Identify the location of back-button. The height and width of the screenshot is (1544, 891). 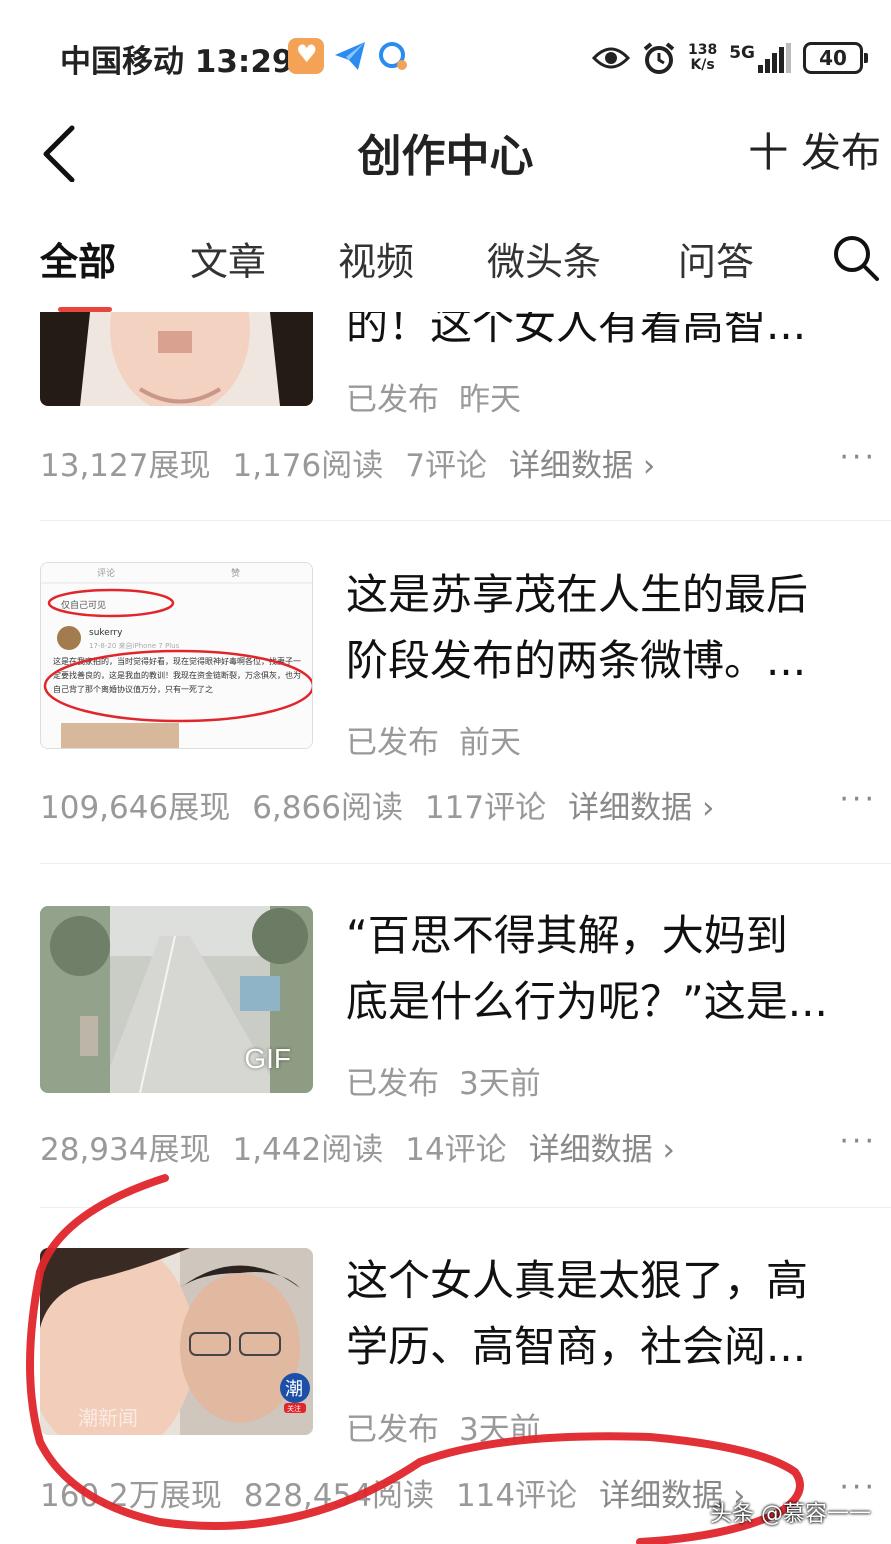
(60, 149).